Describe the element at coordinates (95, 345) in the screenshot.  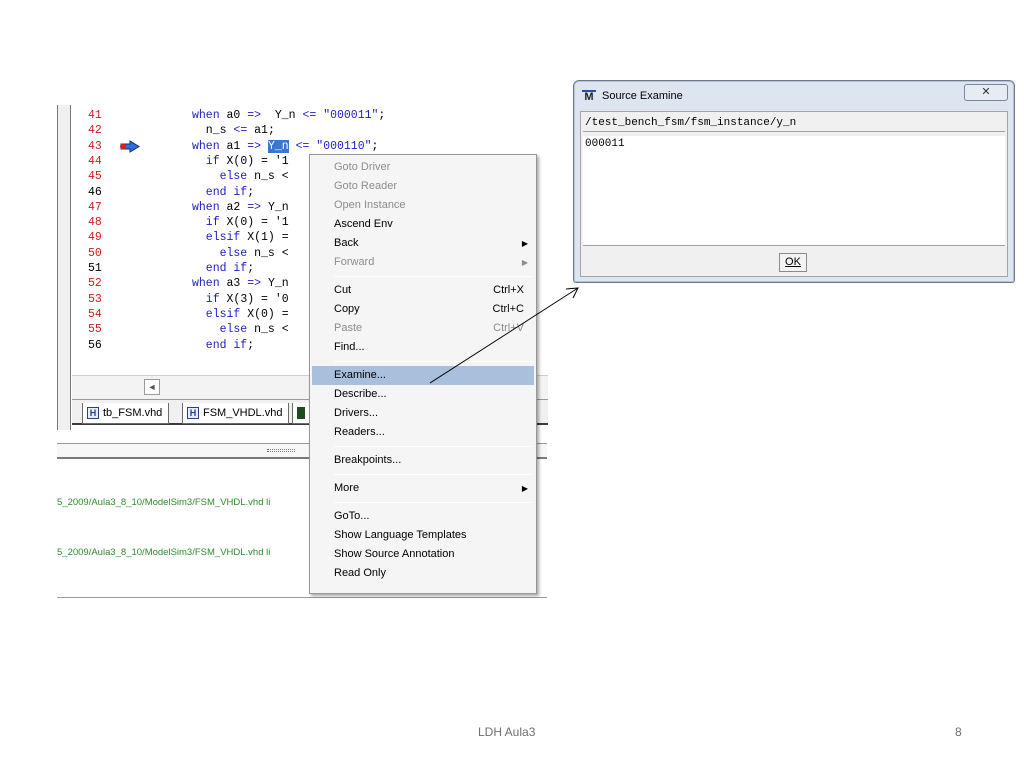
I see `line-number: 56` at that location.